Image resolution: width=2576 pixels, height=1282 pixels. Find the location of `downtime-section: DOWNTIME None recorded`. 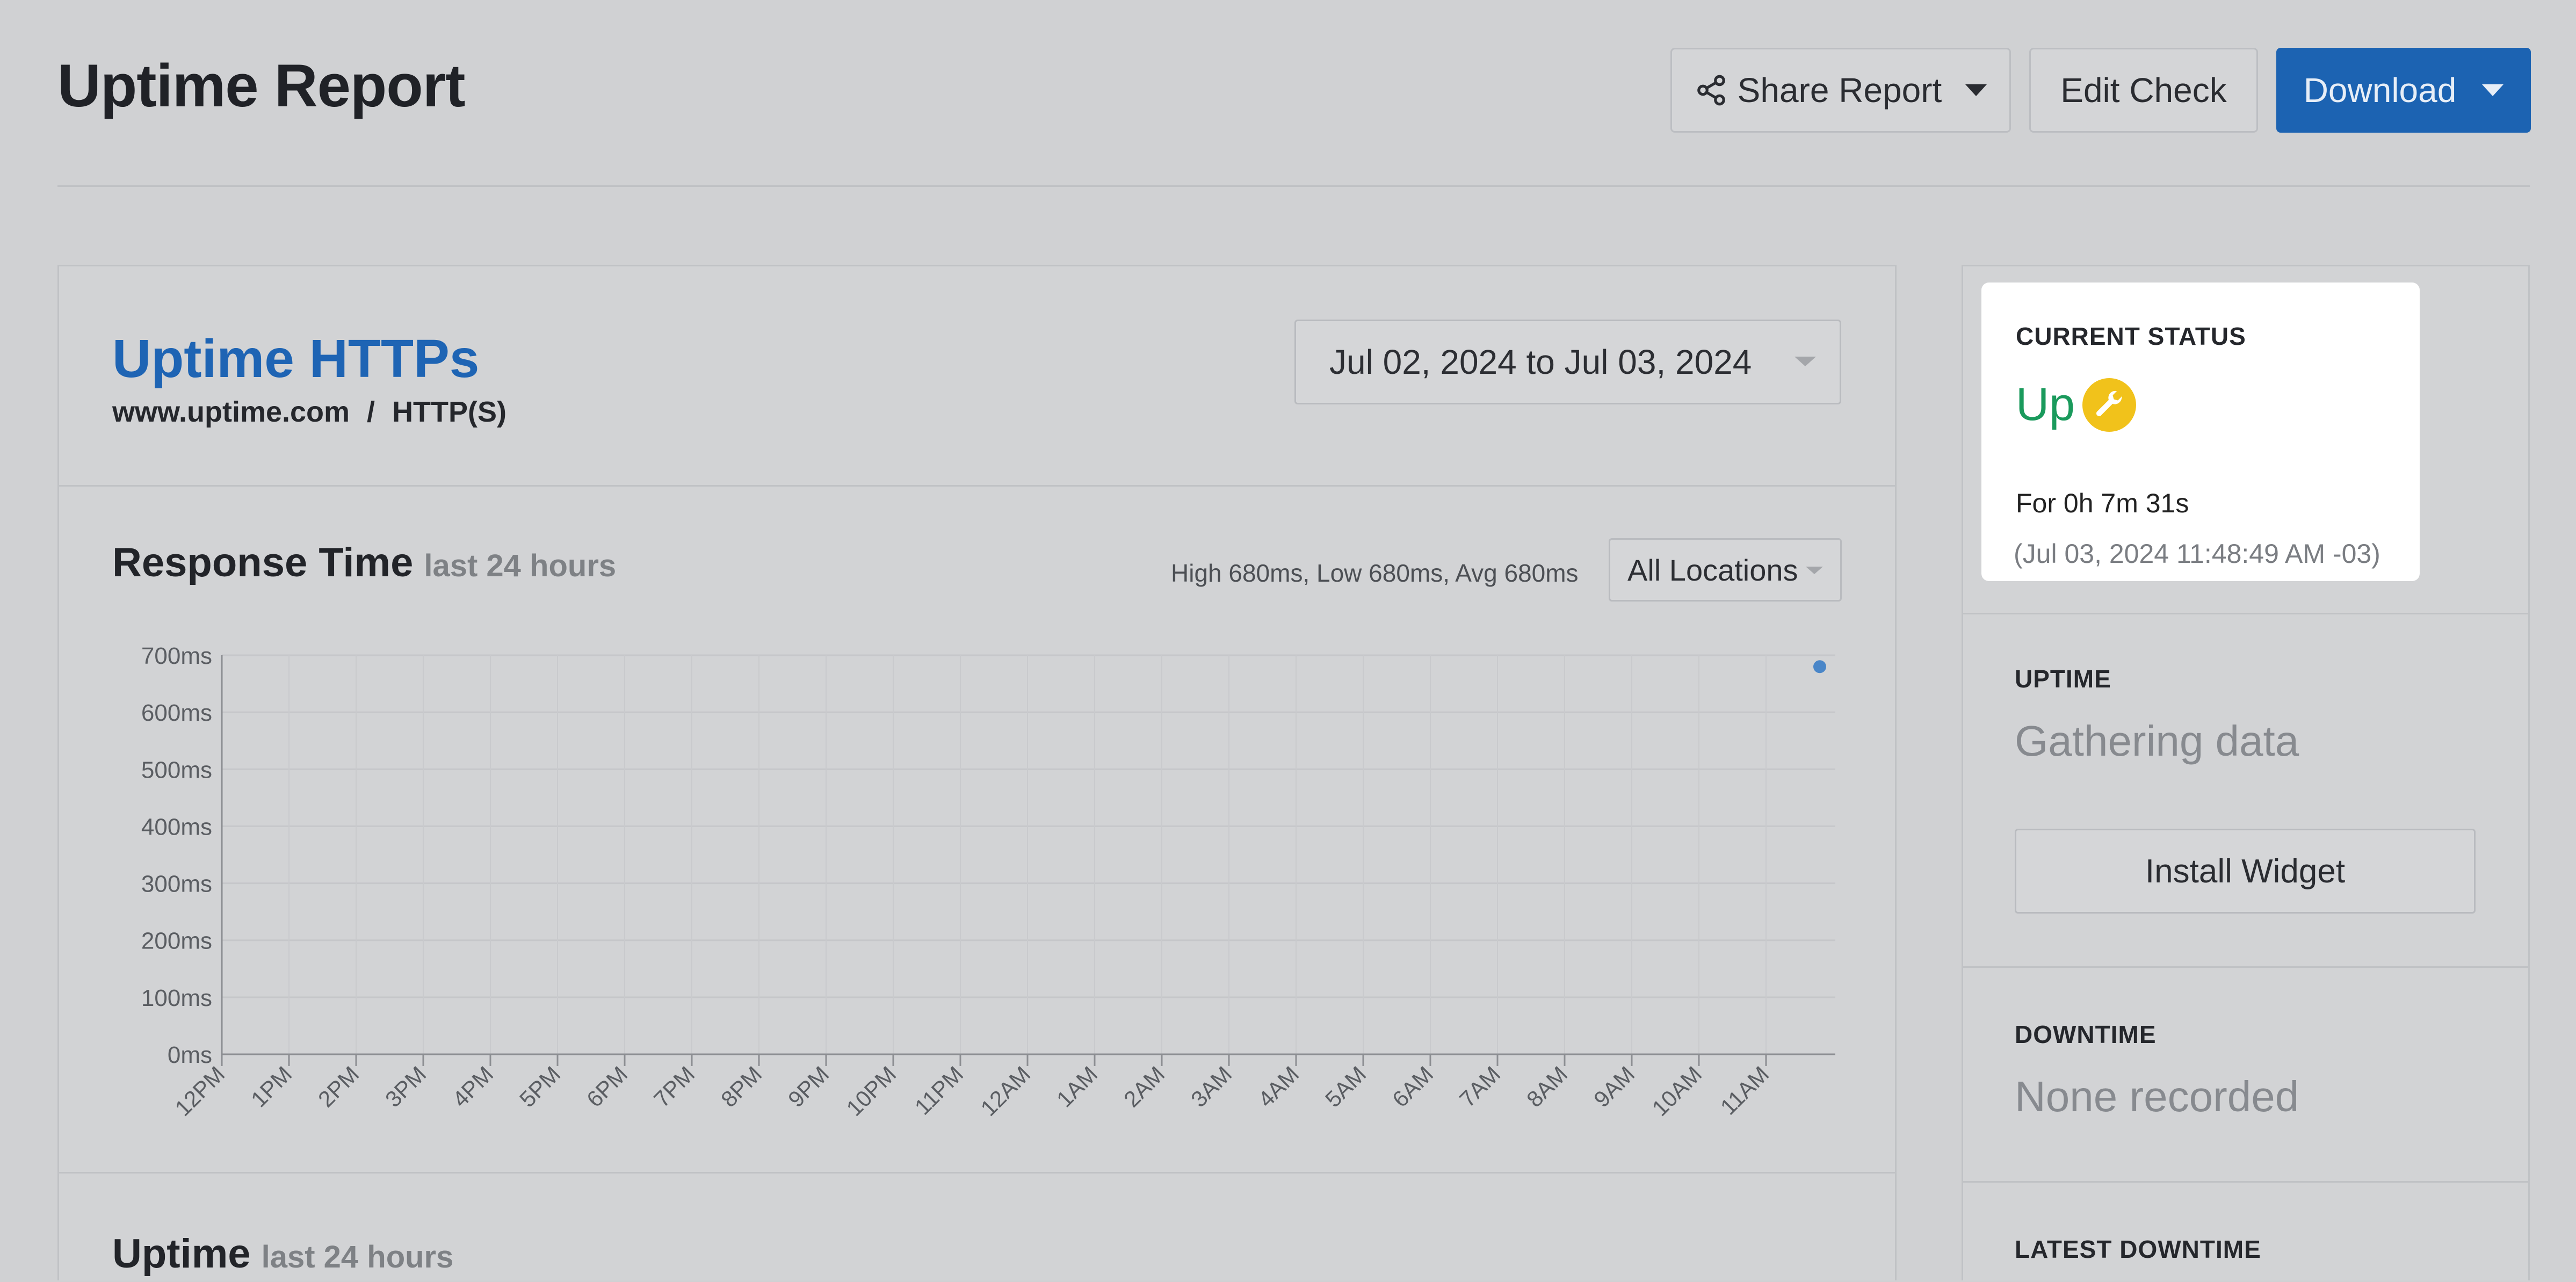

downtime-section: DOWNTIME None recorded is located at coordinates (2245, 1075).